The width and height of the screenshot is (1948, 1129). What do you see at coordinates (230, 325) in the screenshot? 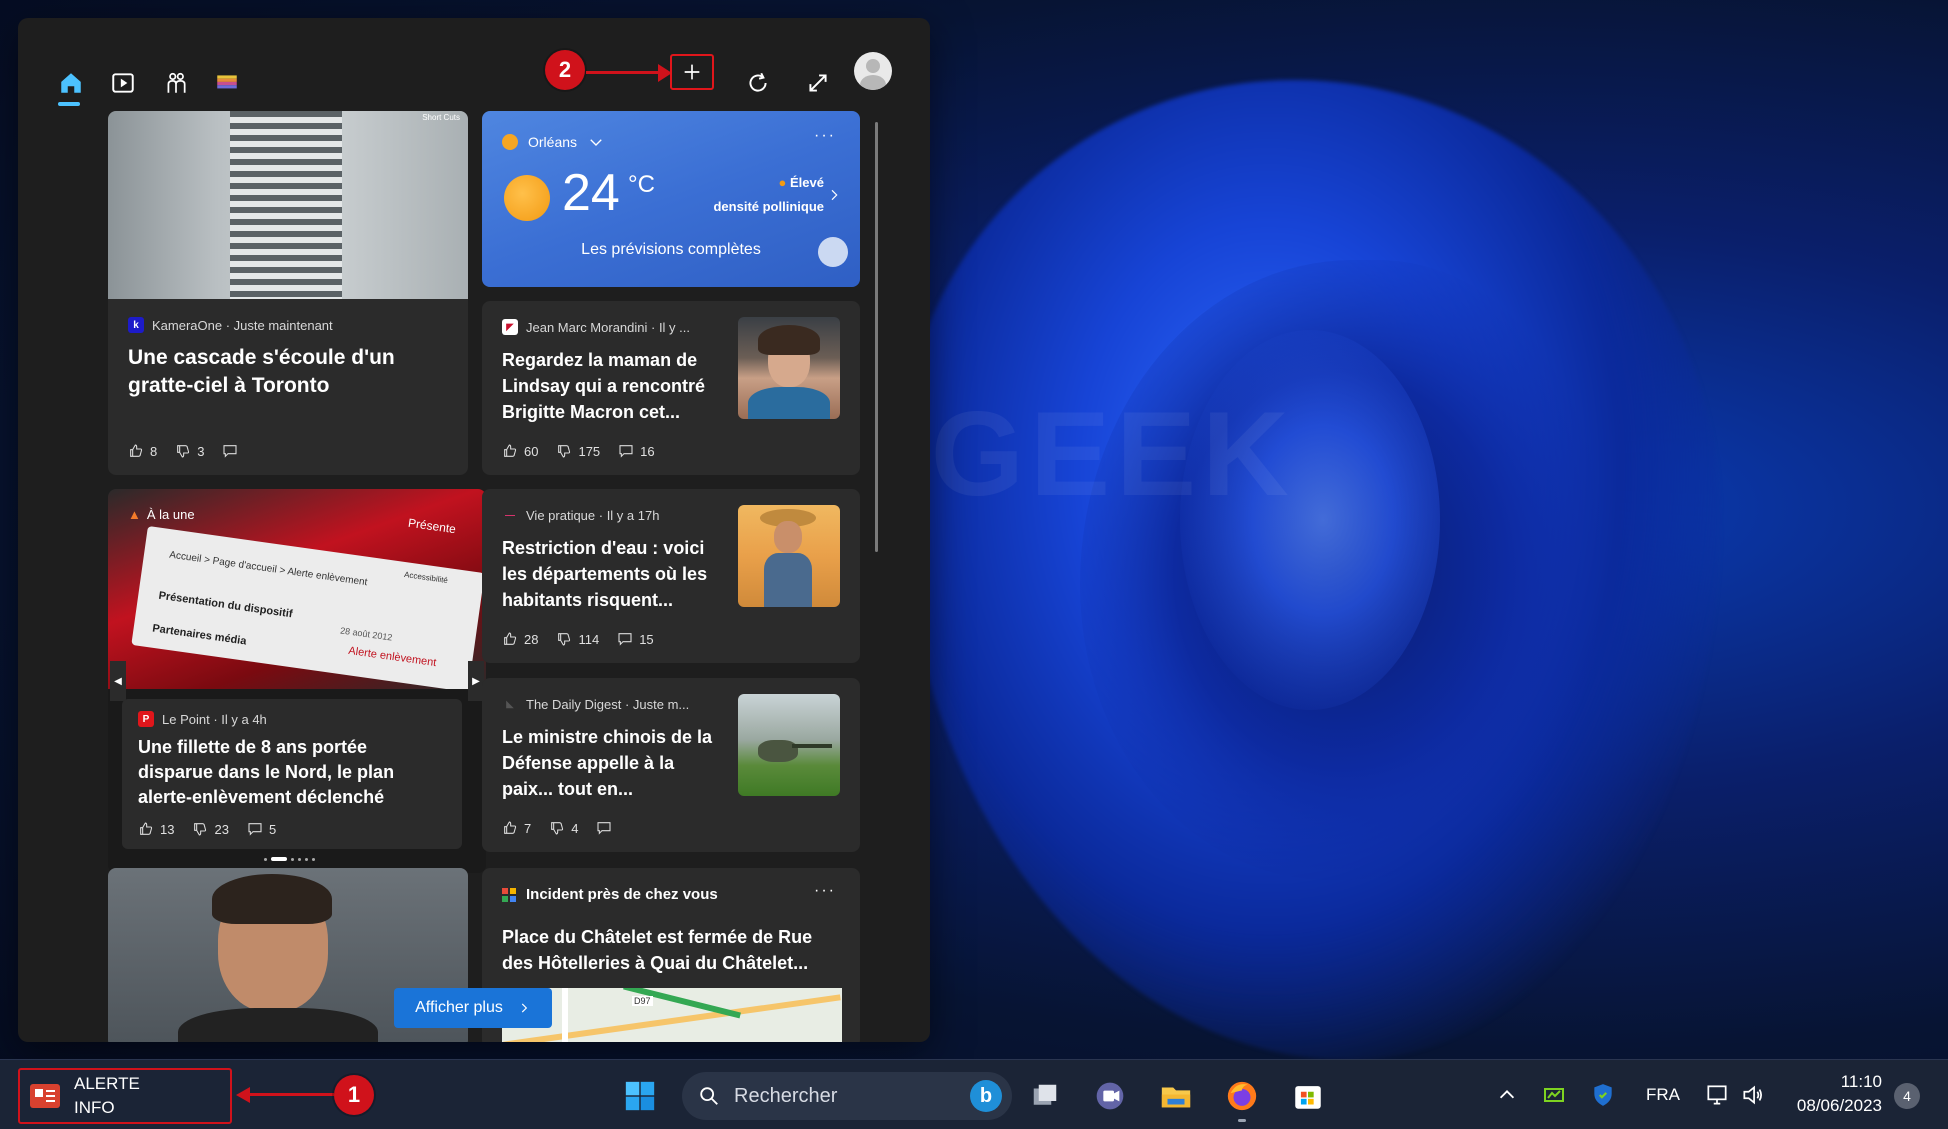
I see `news-source: k KameraOne · Juste maintenant` at bounding box center [230, 325].